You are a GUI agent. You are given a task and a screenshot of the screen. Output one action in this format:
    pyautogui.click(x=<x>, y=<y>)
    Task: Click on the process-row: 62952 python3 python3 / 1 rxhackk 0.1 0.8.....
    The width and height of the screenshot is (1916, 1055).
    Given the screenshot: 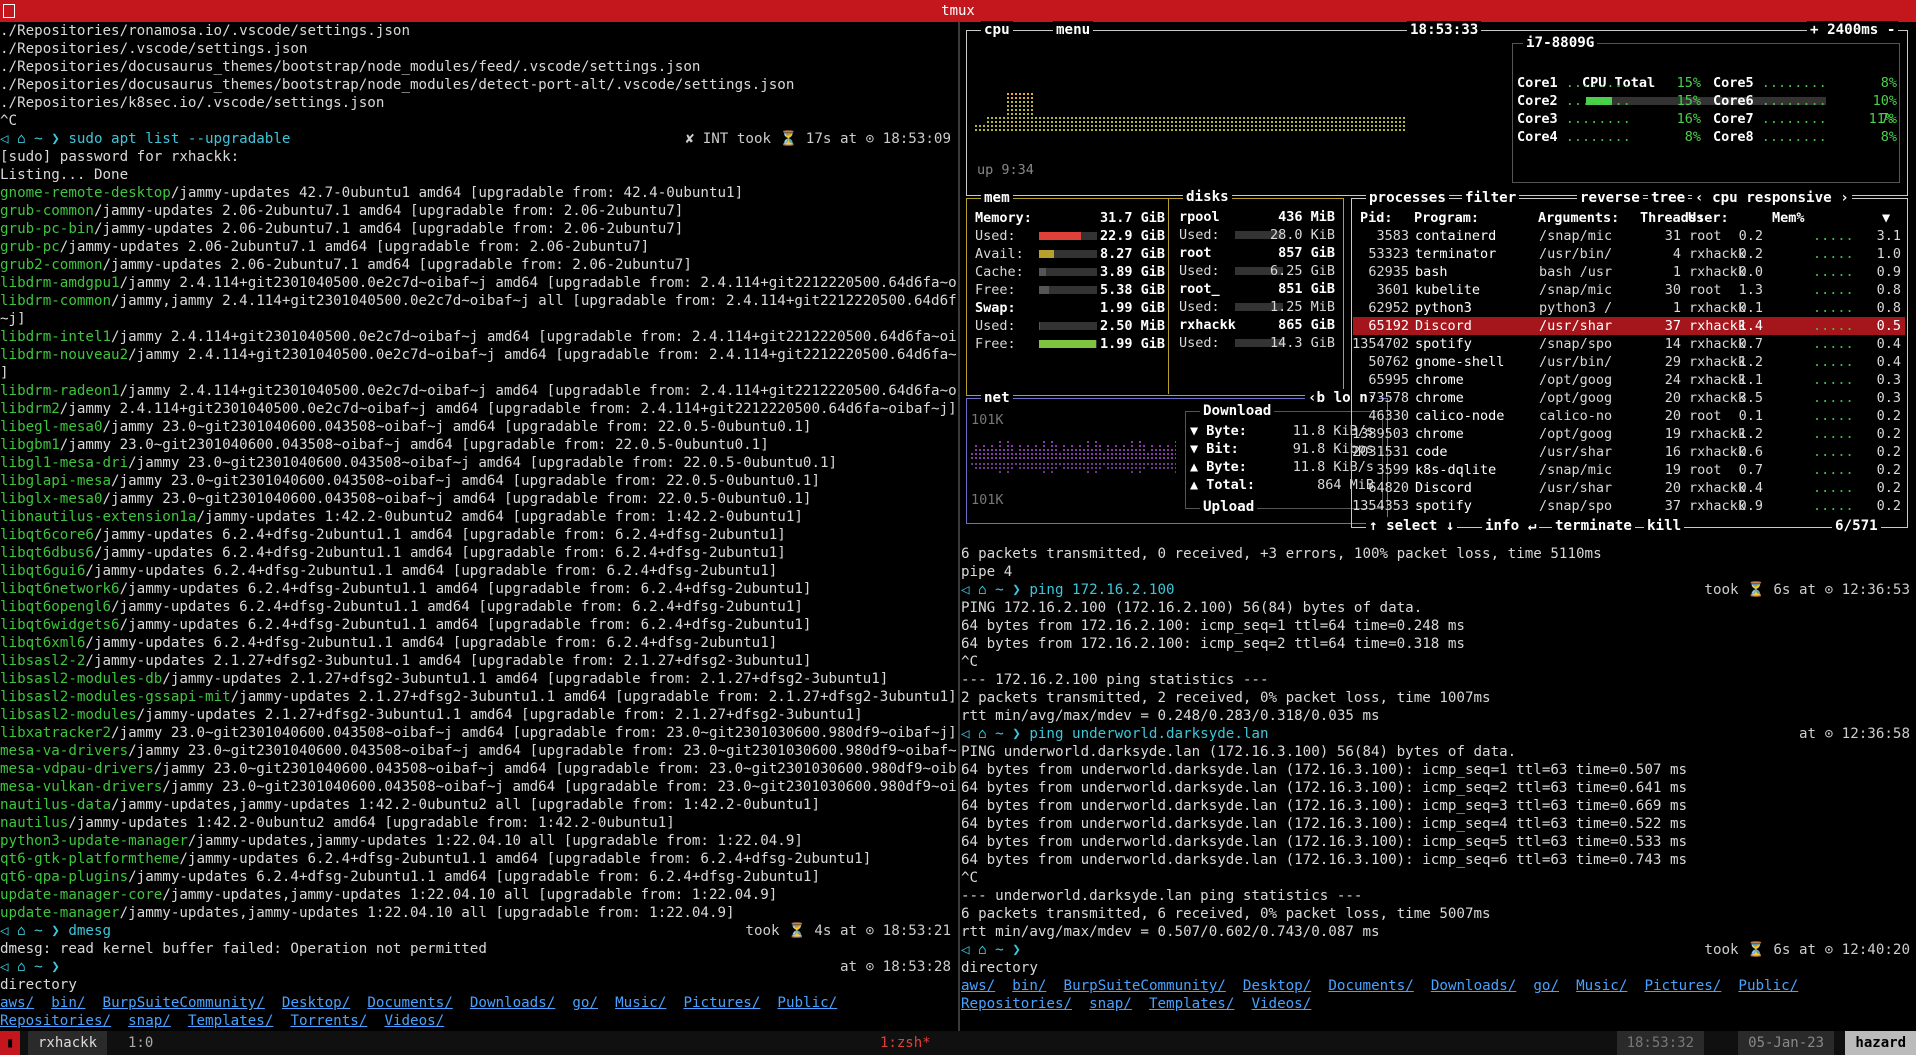 What is the action you would take?
    pyautogui.click(x=1629, y=308)
    